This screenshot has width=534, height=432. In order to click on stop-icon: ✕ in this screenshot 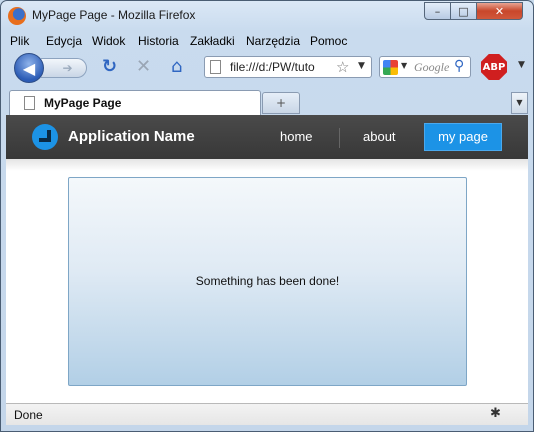, I will do `click(143, 67)`.